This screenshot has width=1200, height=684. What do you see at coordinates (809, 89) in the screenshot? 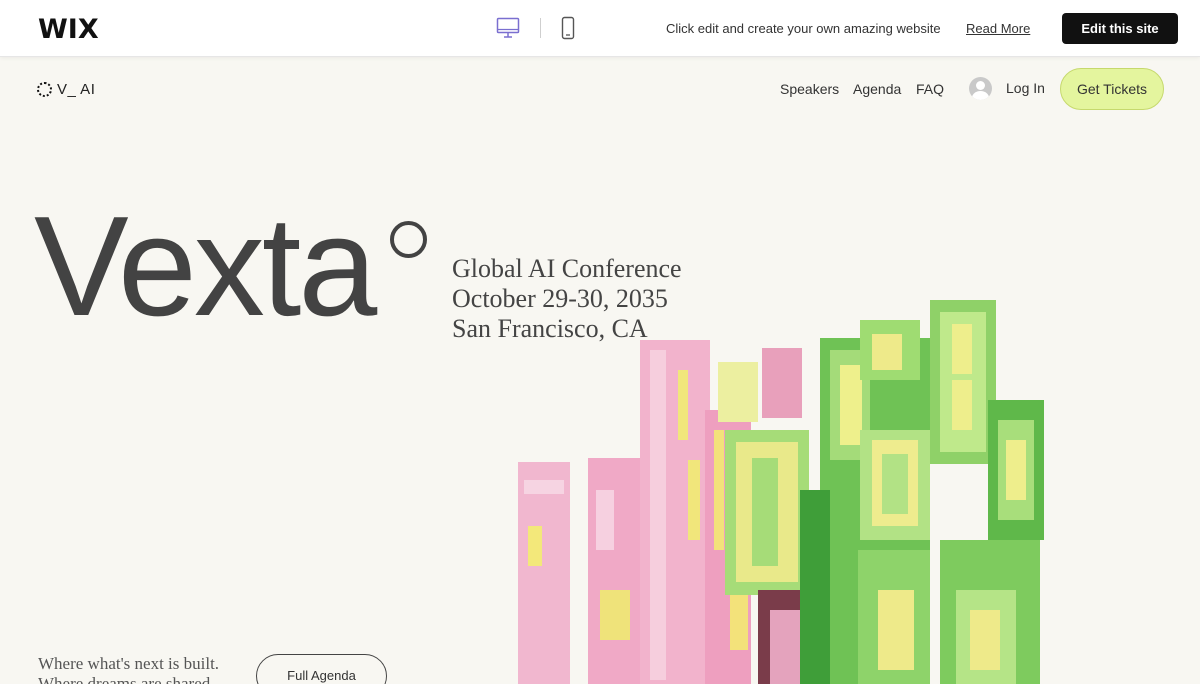
I see `nav-speakers: Speakers` at bounding box center [809, 89].